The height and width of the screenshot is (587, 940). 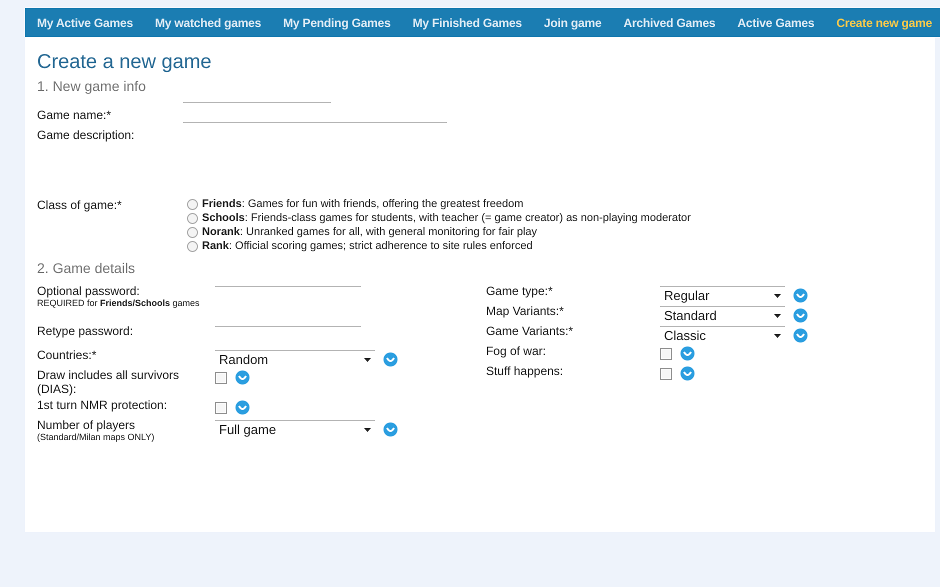 What do you see at coordinates (295, 429) in the screenshot?
I see `dropdown: Full game` at bounding box center [295, 429].